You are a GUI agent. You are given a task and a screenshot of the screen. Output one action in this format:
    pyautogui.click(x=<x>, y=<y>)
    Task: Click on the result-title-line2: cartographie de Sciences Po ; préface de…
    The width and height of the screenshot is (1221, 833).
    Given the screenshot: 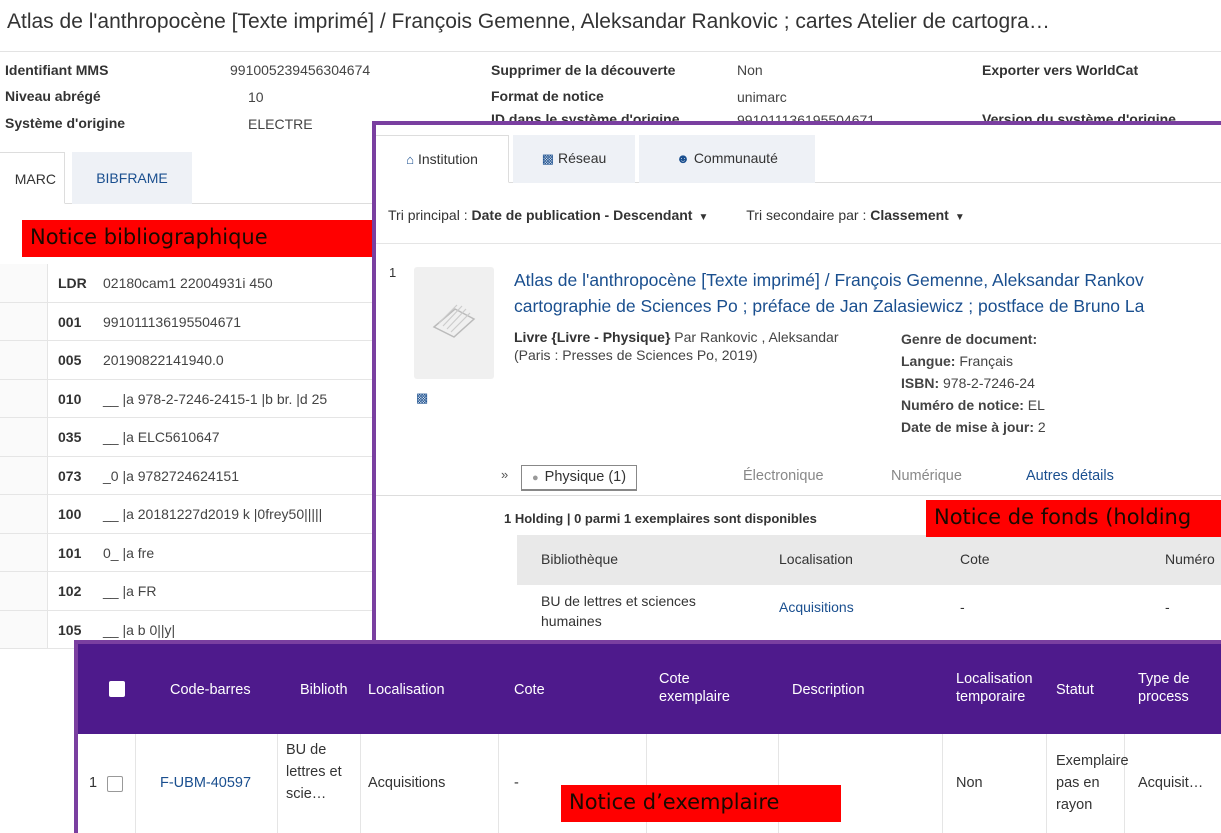 What is the action you would take?
    pyautogui.click(x=867, y=306)
    